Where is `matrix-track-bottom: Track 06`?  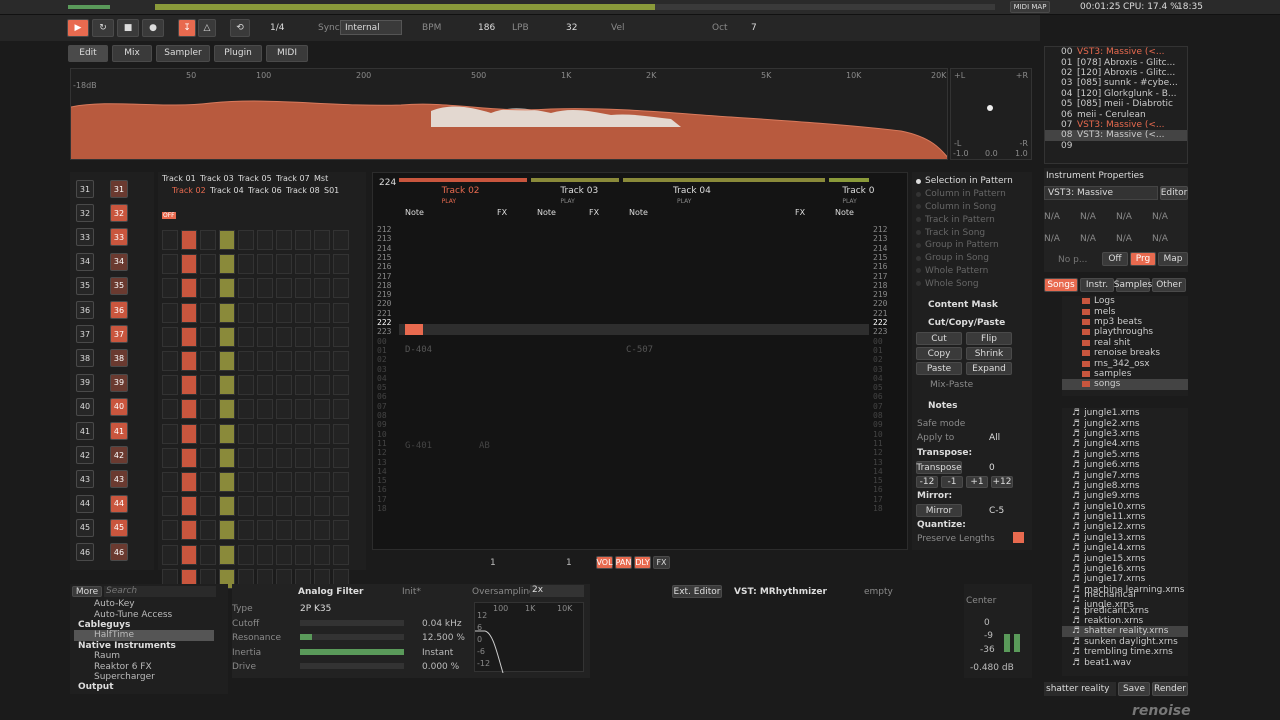 matrix-track-bottom: Track 06 is located at coordinates (265, 190).